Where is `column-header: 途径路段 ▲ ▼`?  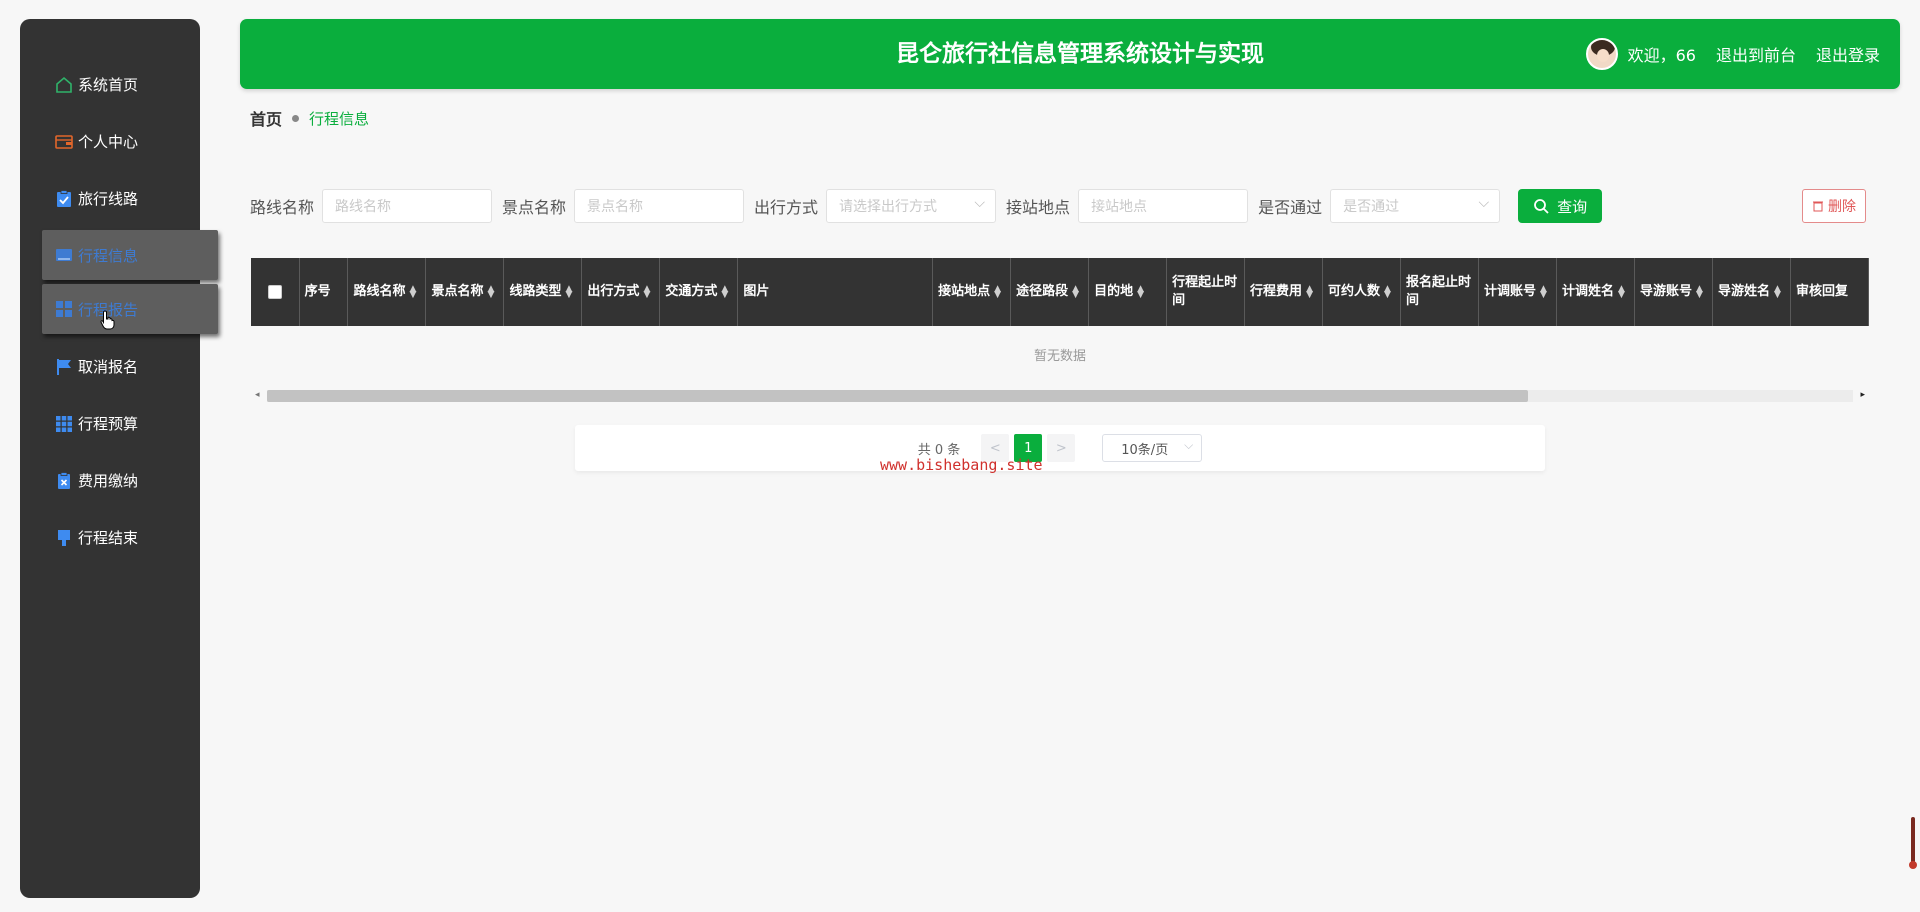 column-header: 途径路段 ▲ ▼ is located at coordinates (1050, 292).